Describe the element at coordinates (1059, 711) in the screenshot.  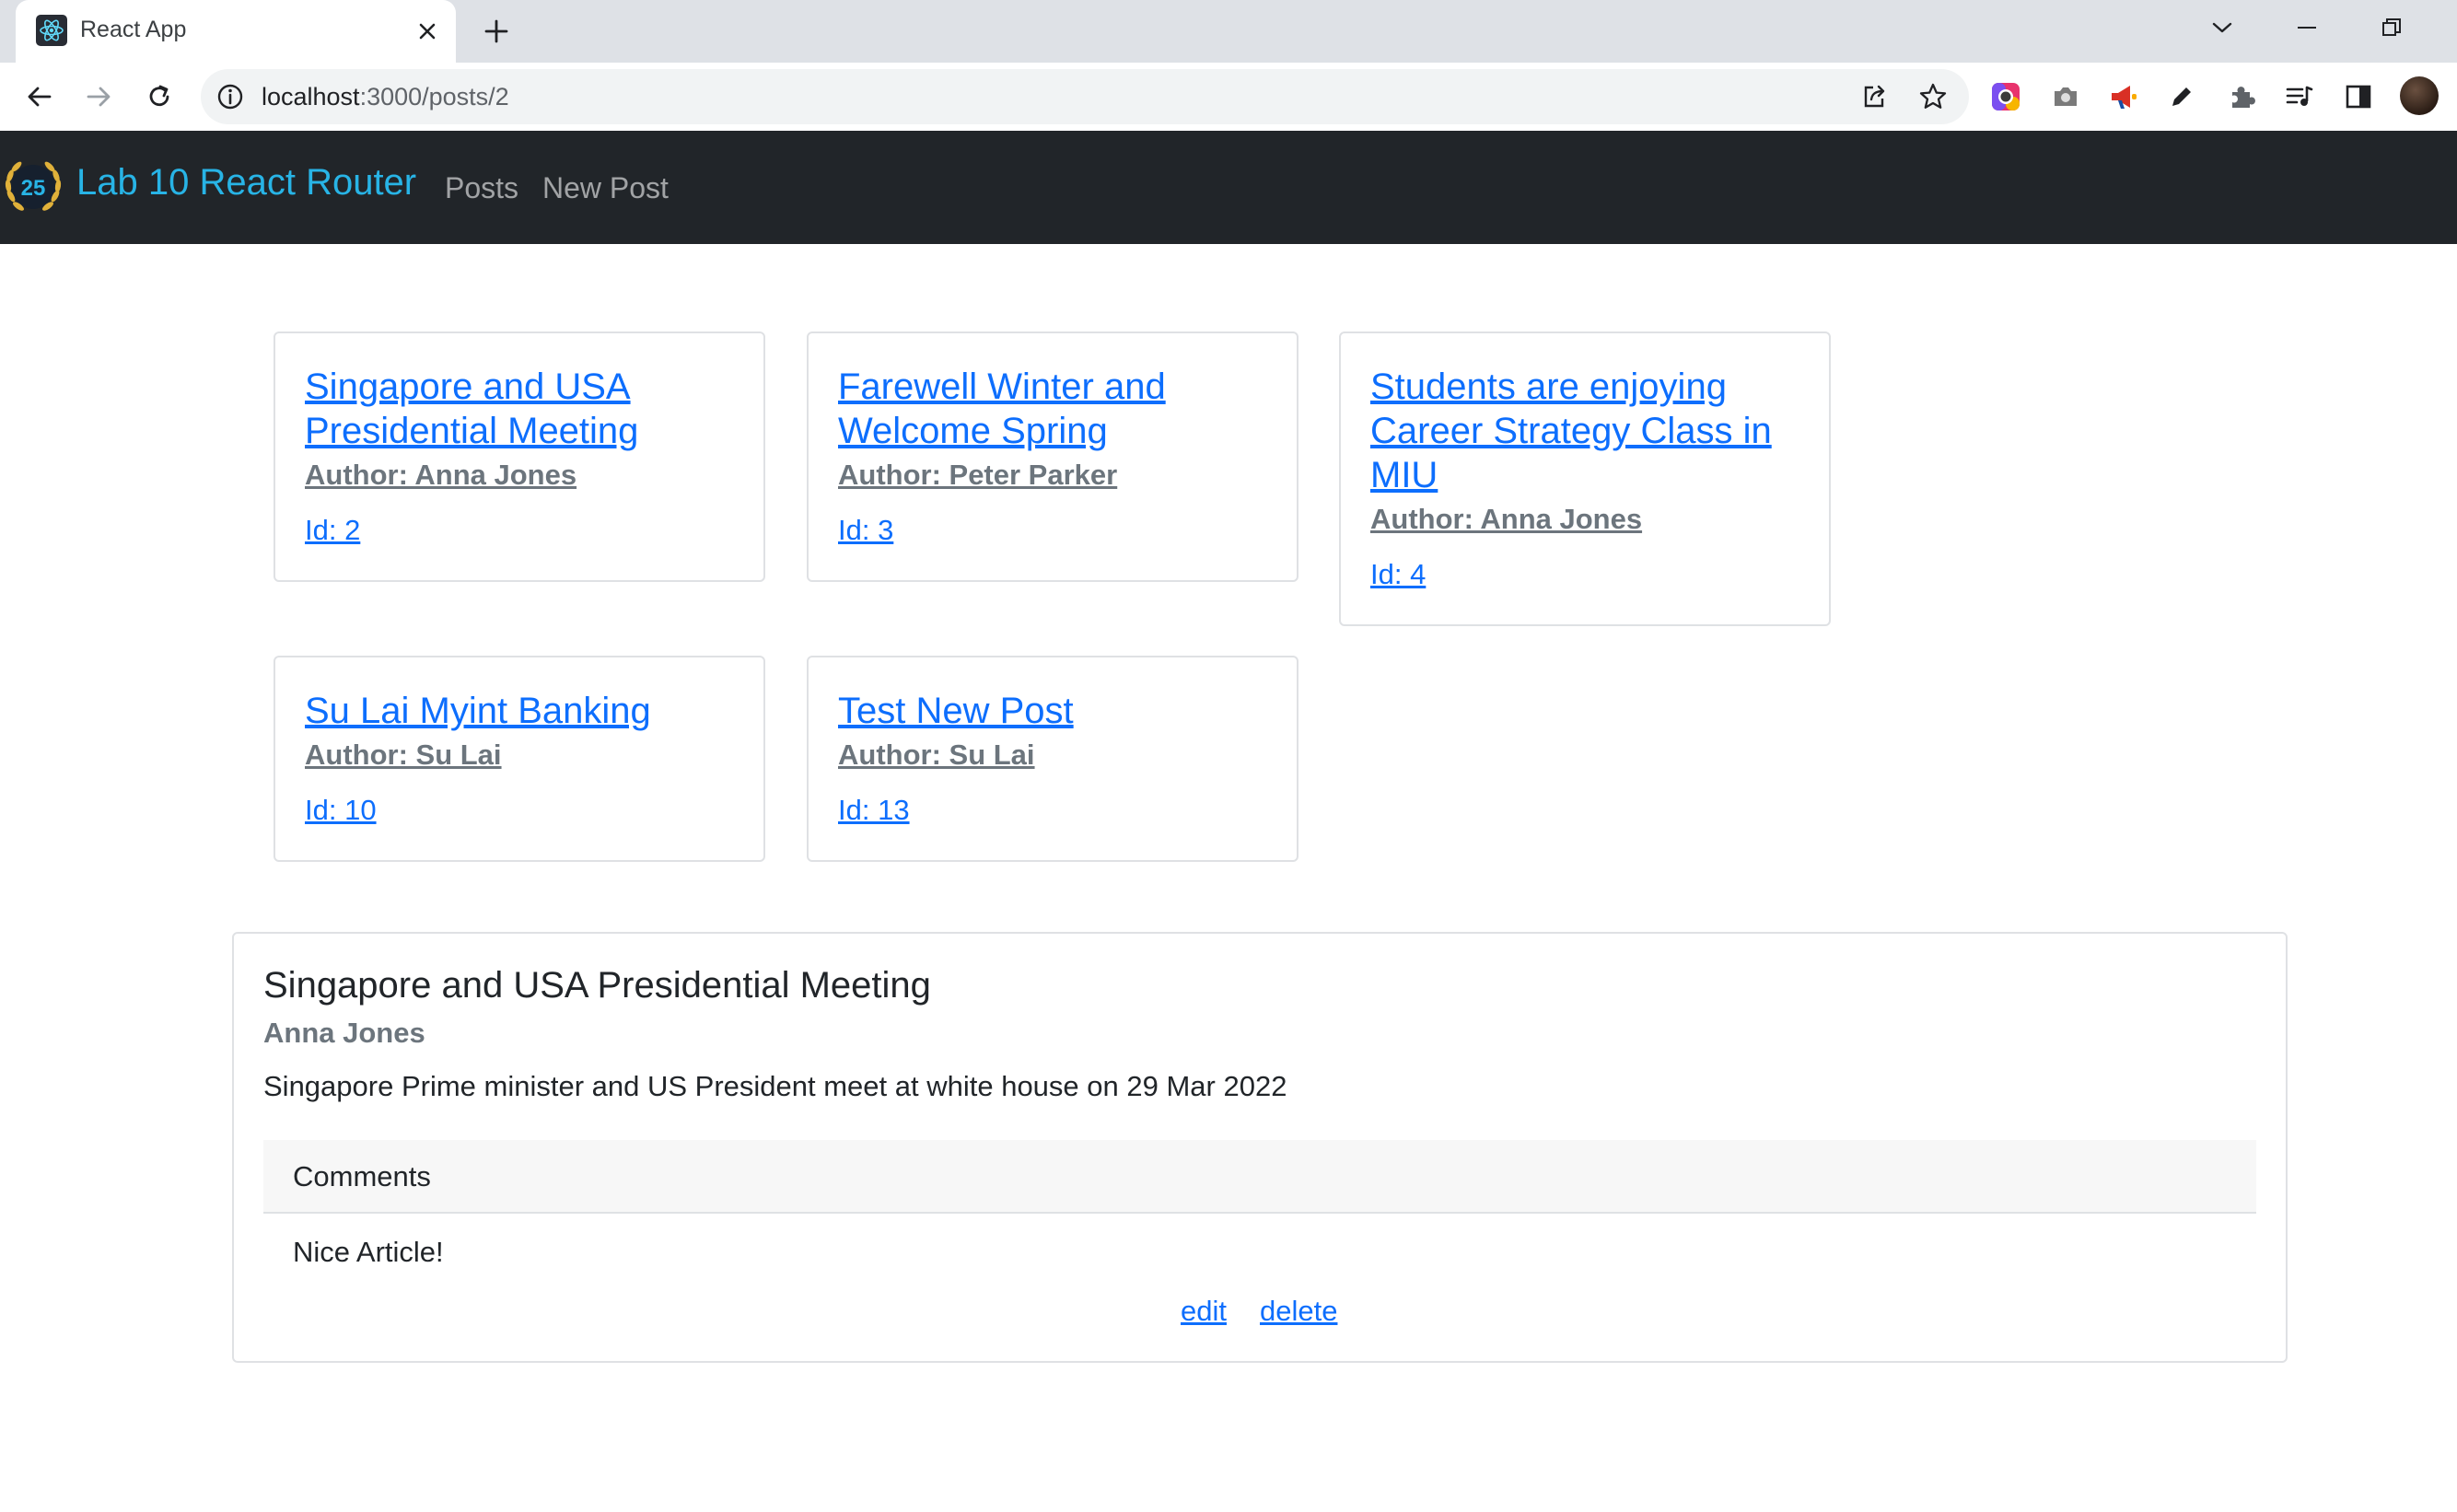
I see `post-title-link: Test New Post` at that location.